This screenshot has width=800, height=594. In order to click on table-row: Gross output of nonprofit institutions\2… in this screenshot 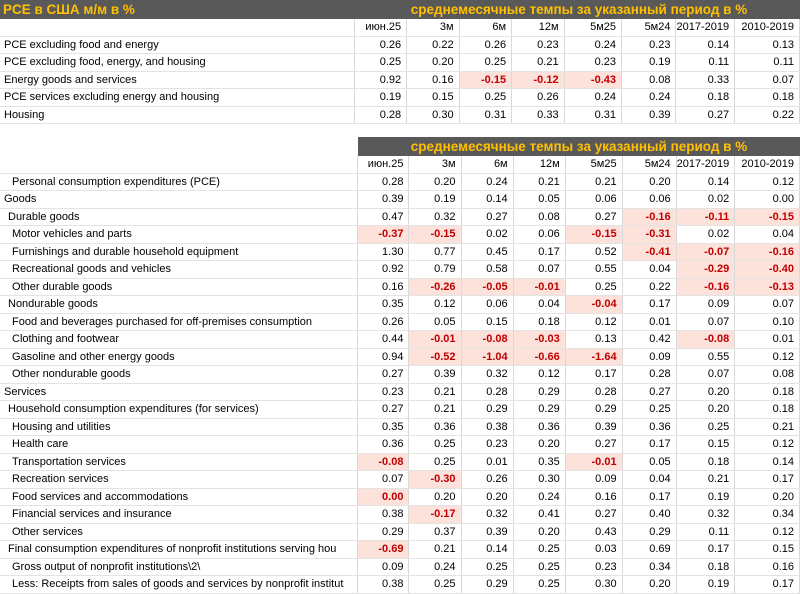, I will do `click(400, 567)`.